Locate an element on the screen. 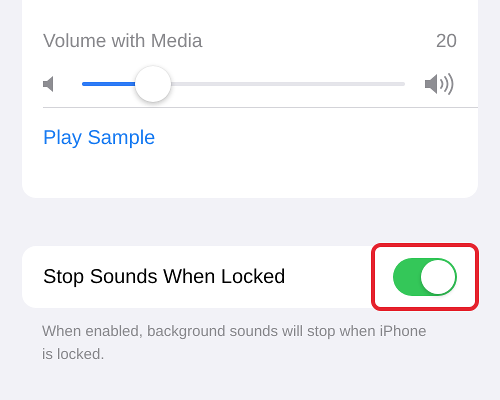  volume-label: Volume with Media is located at coordinates (122, 42).